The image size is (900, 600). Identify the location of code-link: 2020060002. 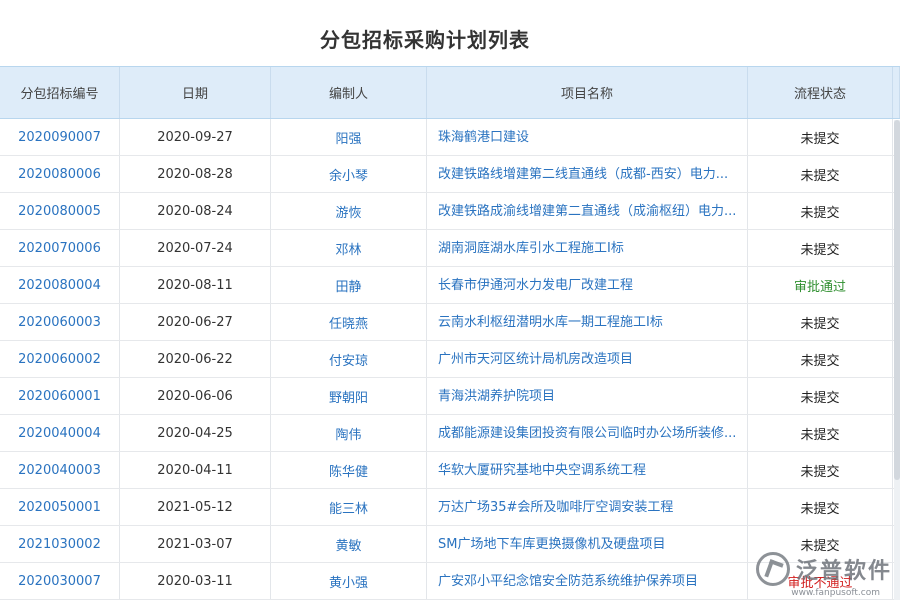
(60, 359).